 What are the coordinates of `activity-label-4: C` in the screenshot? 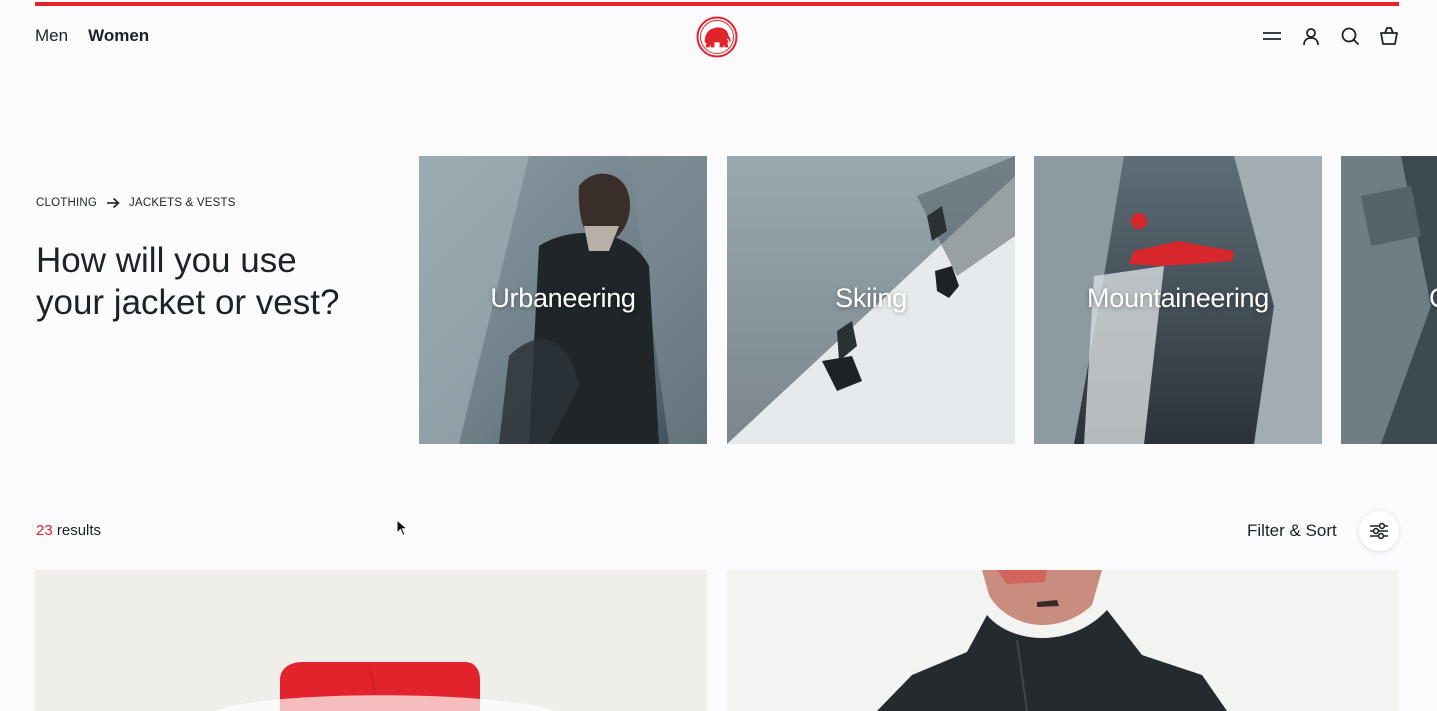 It's located at (1433, 298).